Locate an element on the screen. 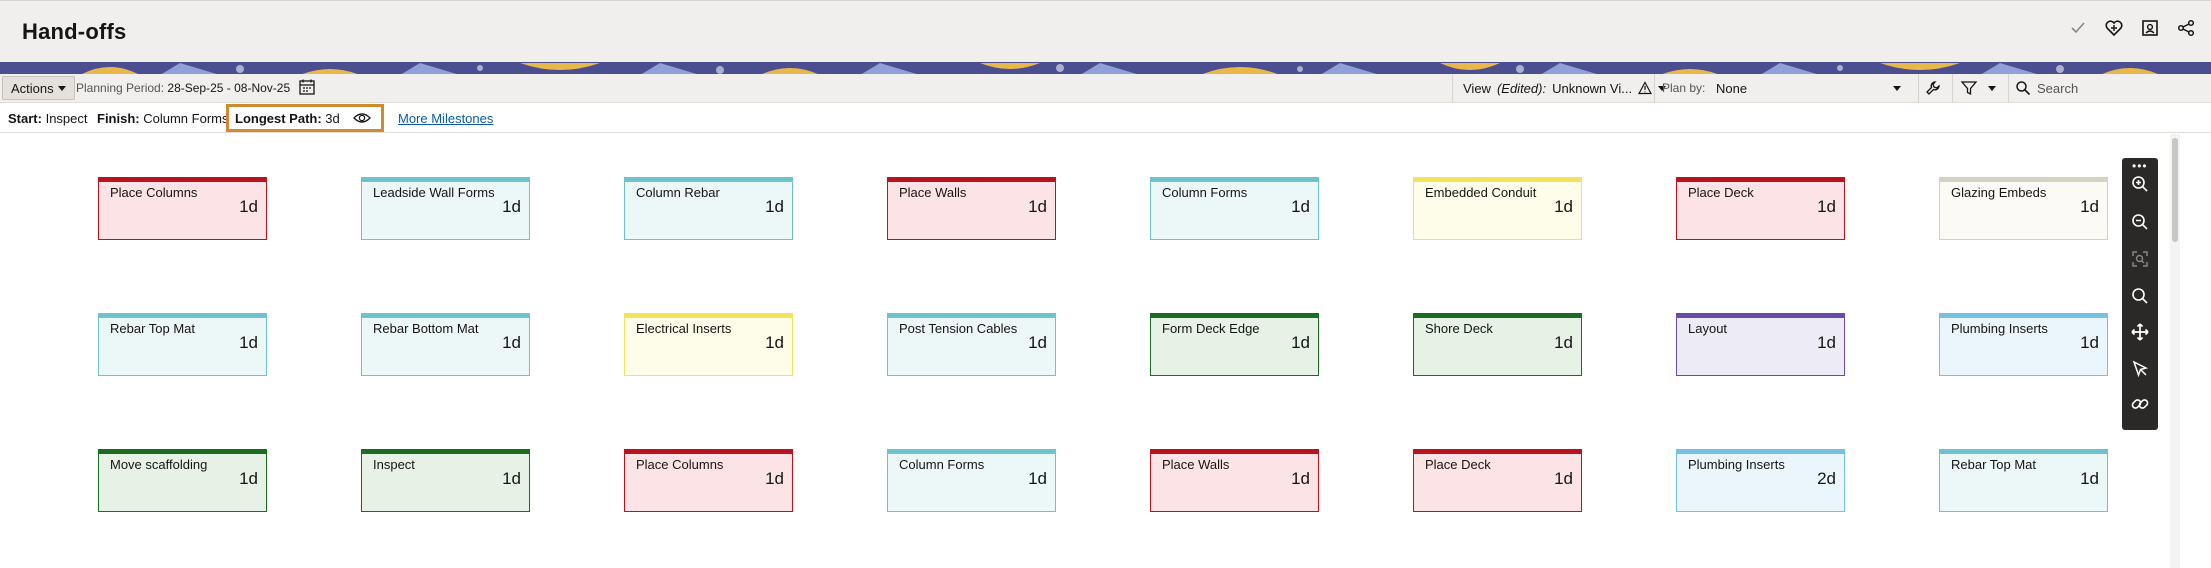  view-label: View is located at coordinates (1477, 88).